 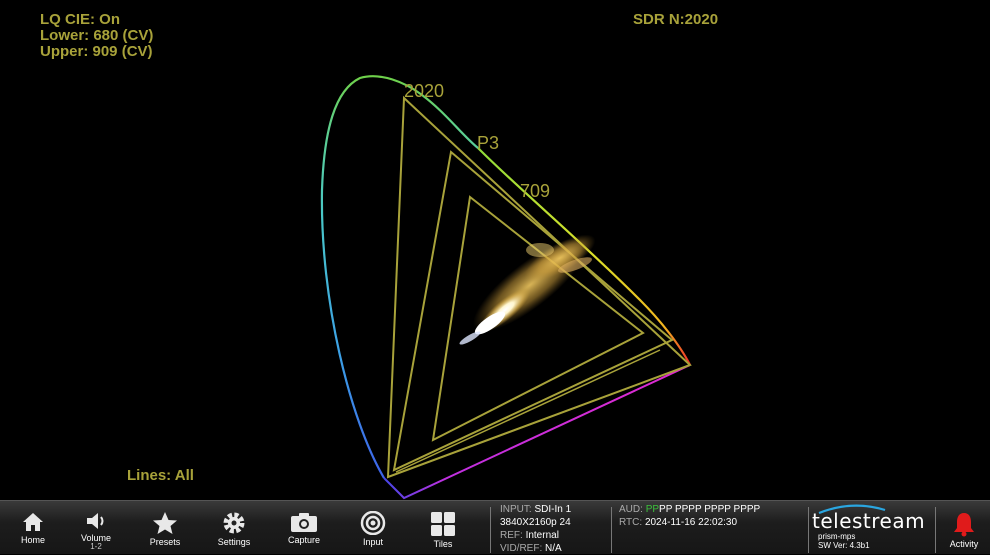 I want to click on volume-button: Volume 1-2, so click(x=96, y=527).